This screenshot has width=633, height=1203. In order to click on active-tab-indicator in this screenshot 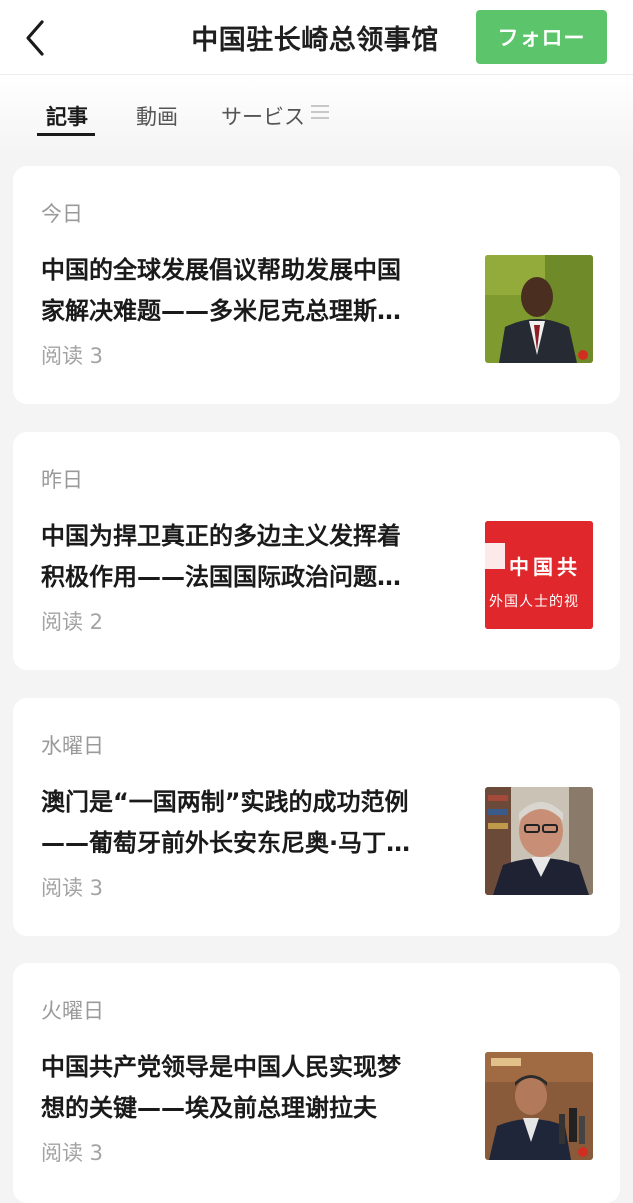, I will do `click(66, 134)`.